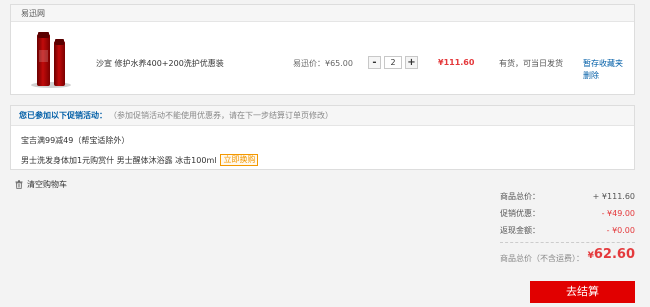  Describe the element at coordinates (160, 63) in the screenshot. I see `product-name-link: 沙宣 修护水养400+200洗护优惠装` at that location.